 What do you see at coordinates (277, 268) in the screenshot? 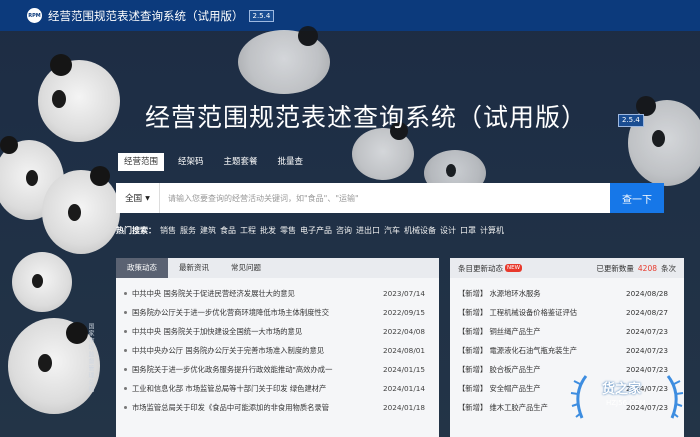
I see `news-tabs: 政策动态 最新资讯 常见问题` at bounding box center [277, 268].